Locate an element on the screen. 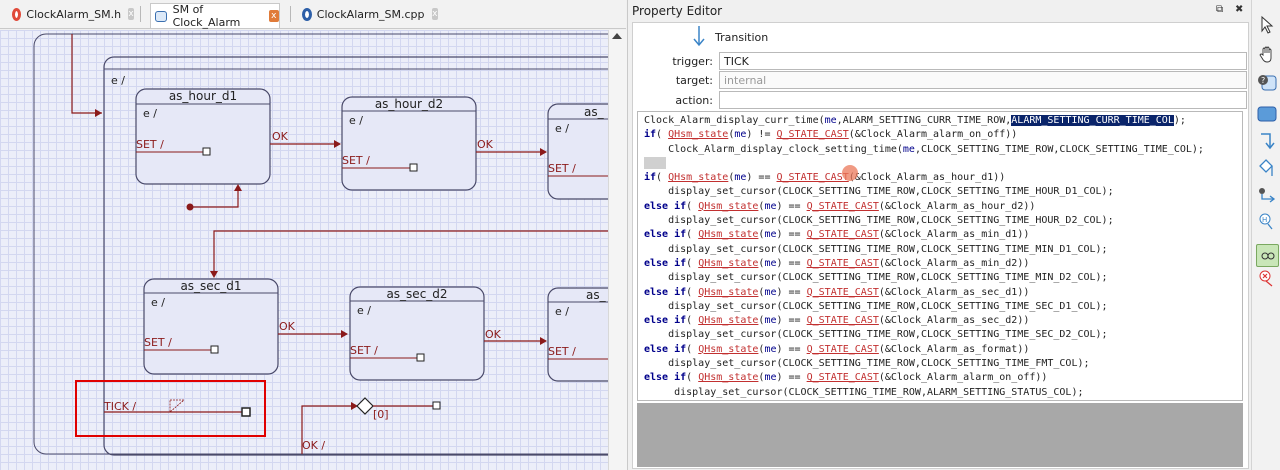 The height and width of the screenshot is (470, 1280). state-as-hour-d1: as_hour_d1 e / SET / is located at coordinates (203, 136).